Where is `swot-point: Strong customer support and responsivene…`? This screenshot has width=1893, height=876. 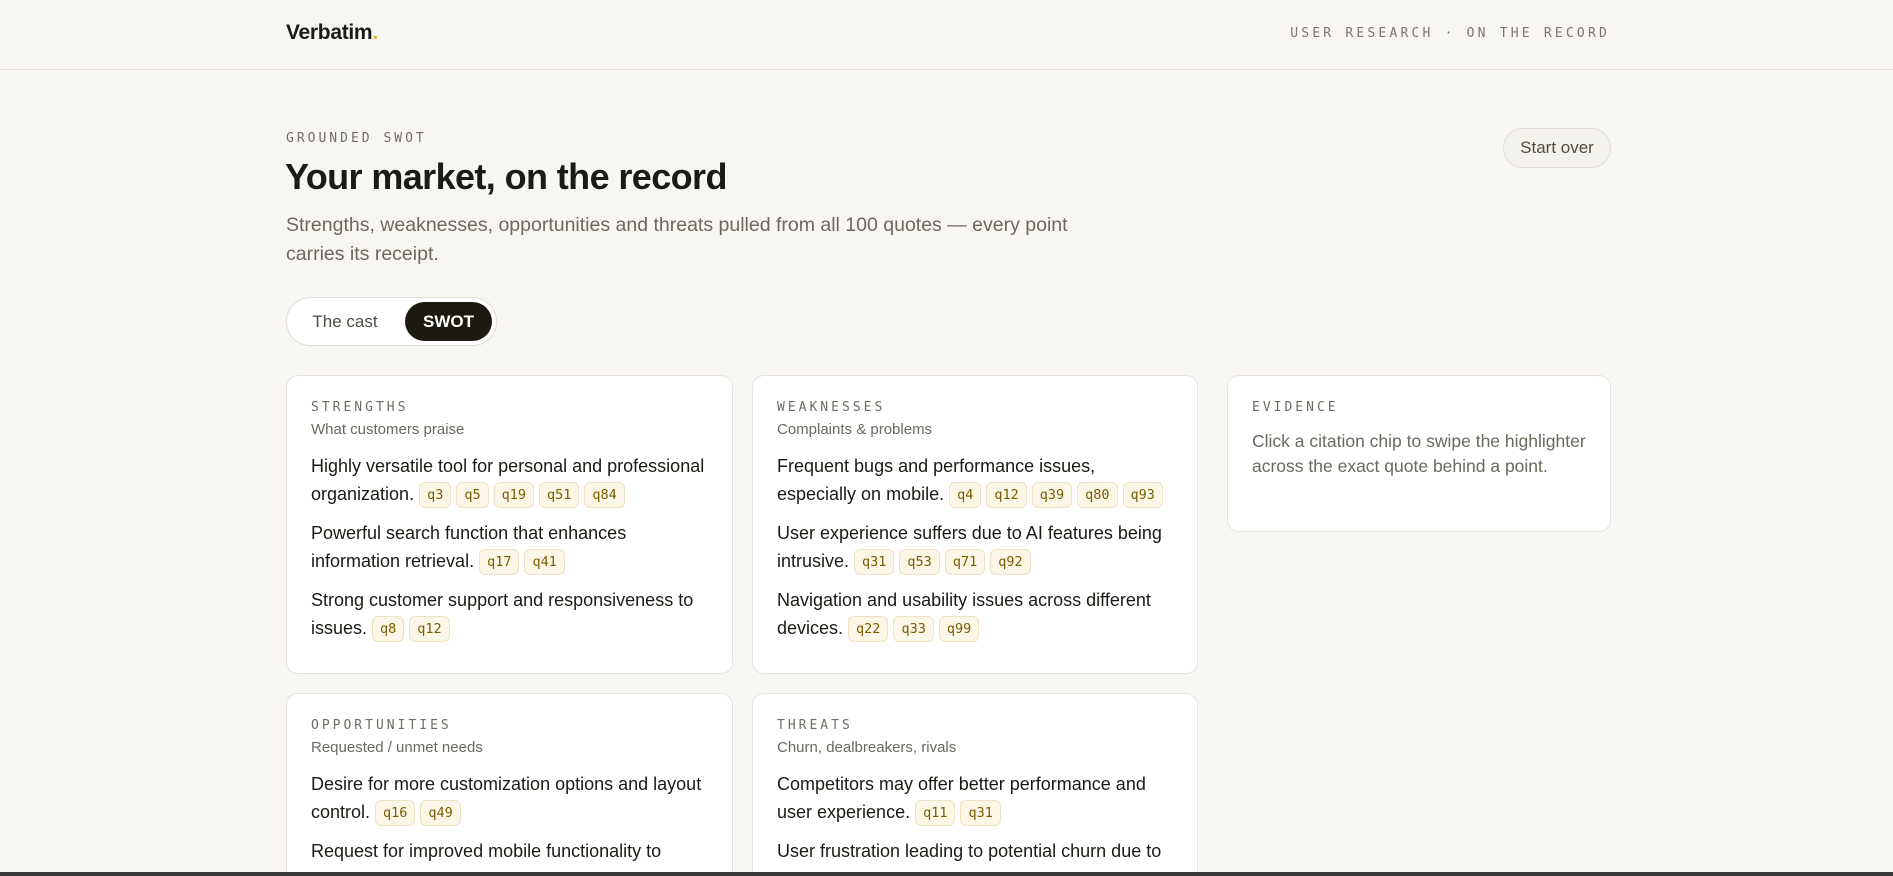
swot-point: Strong customer support and responsivene… is located at coordinates (509, 614).